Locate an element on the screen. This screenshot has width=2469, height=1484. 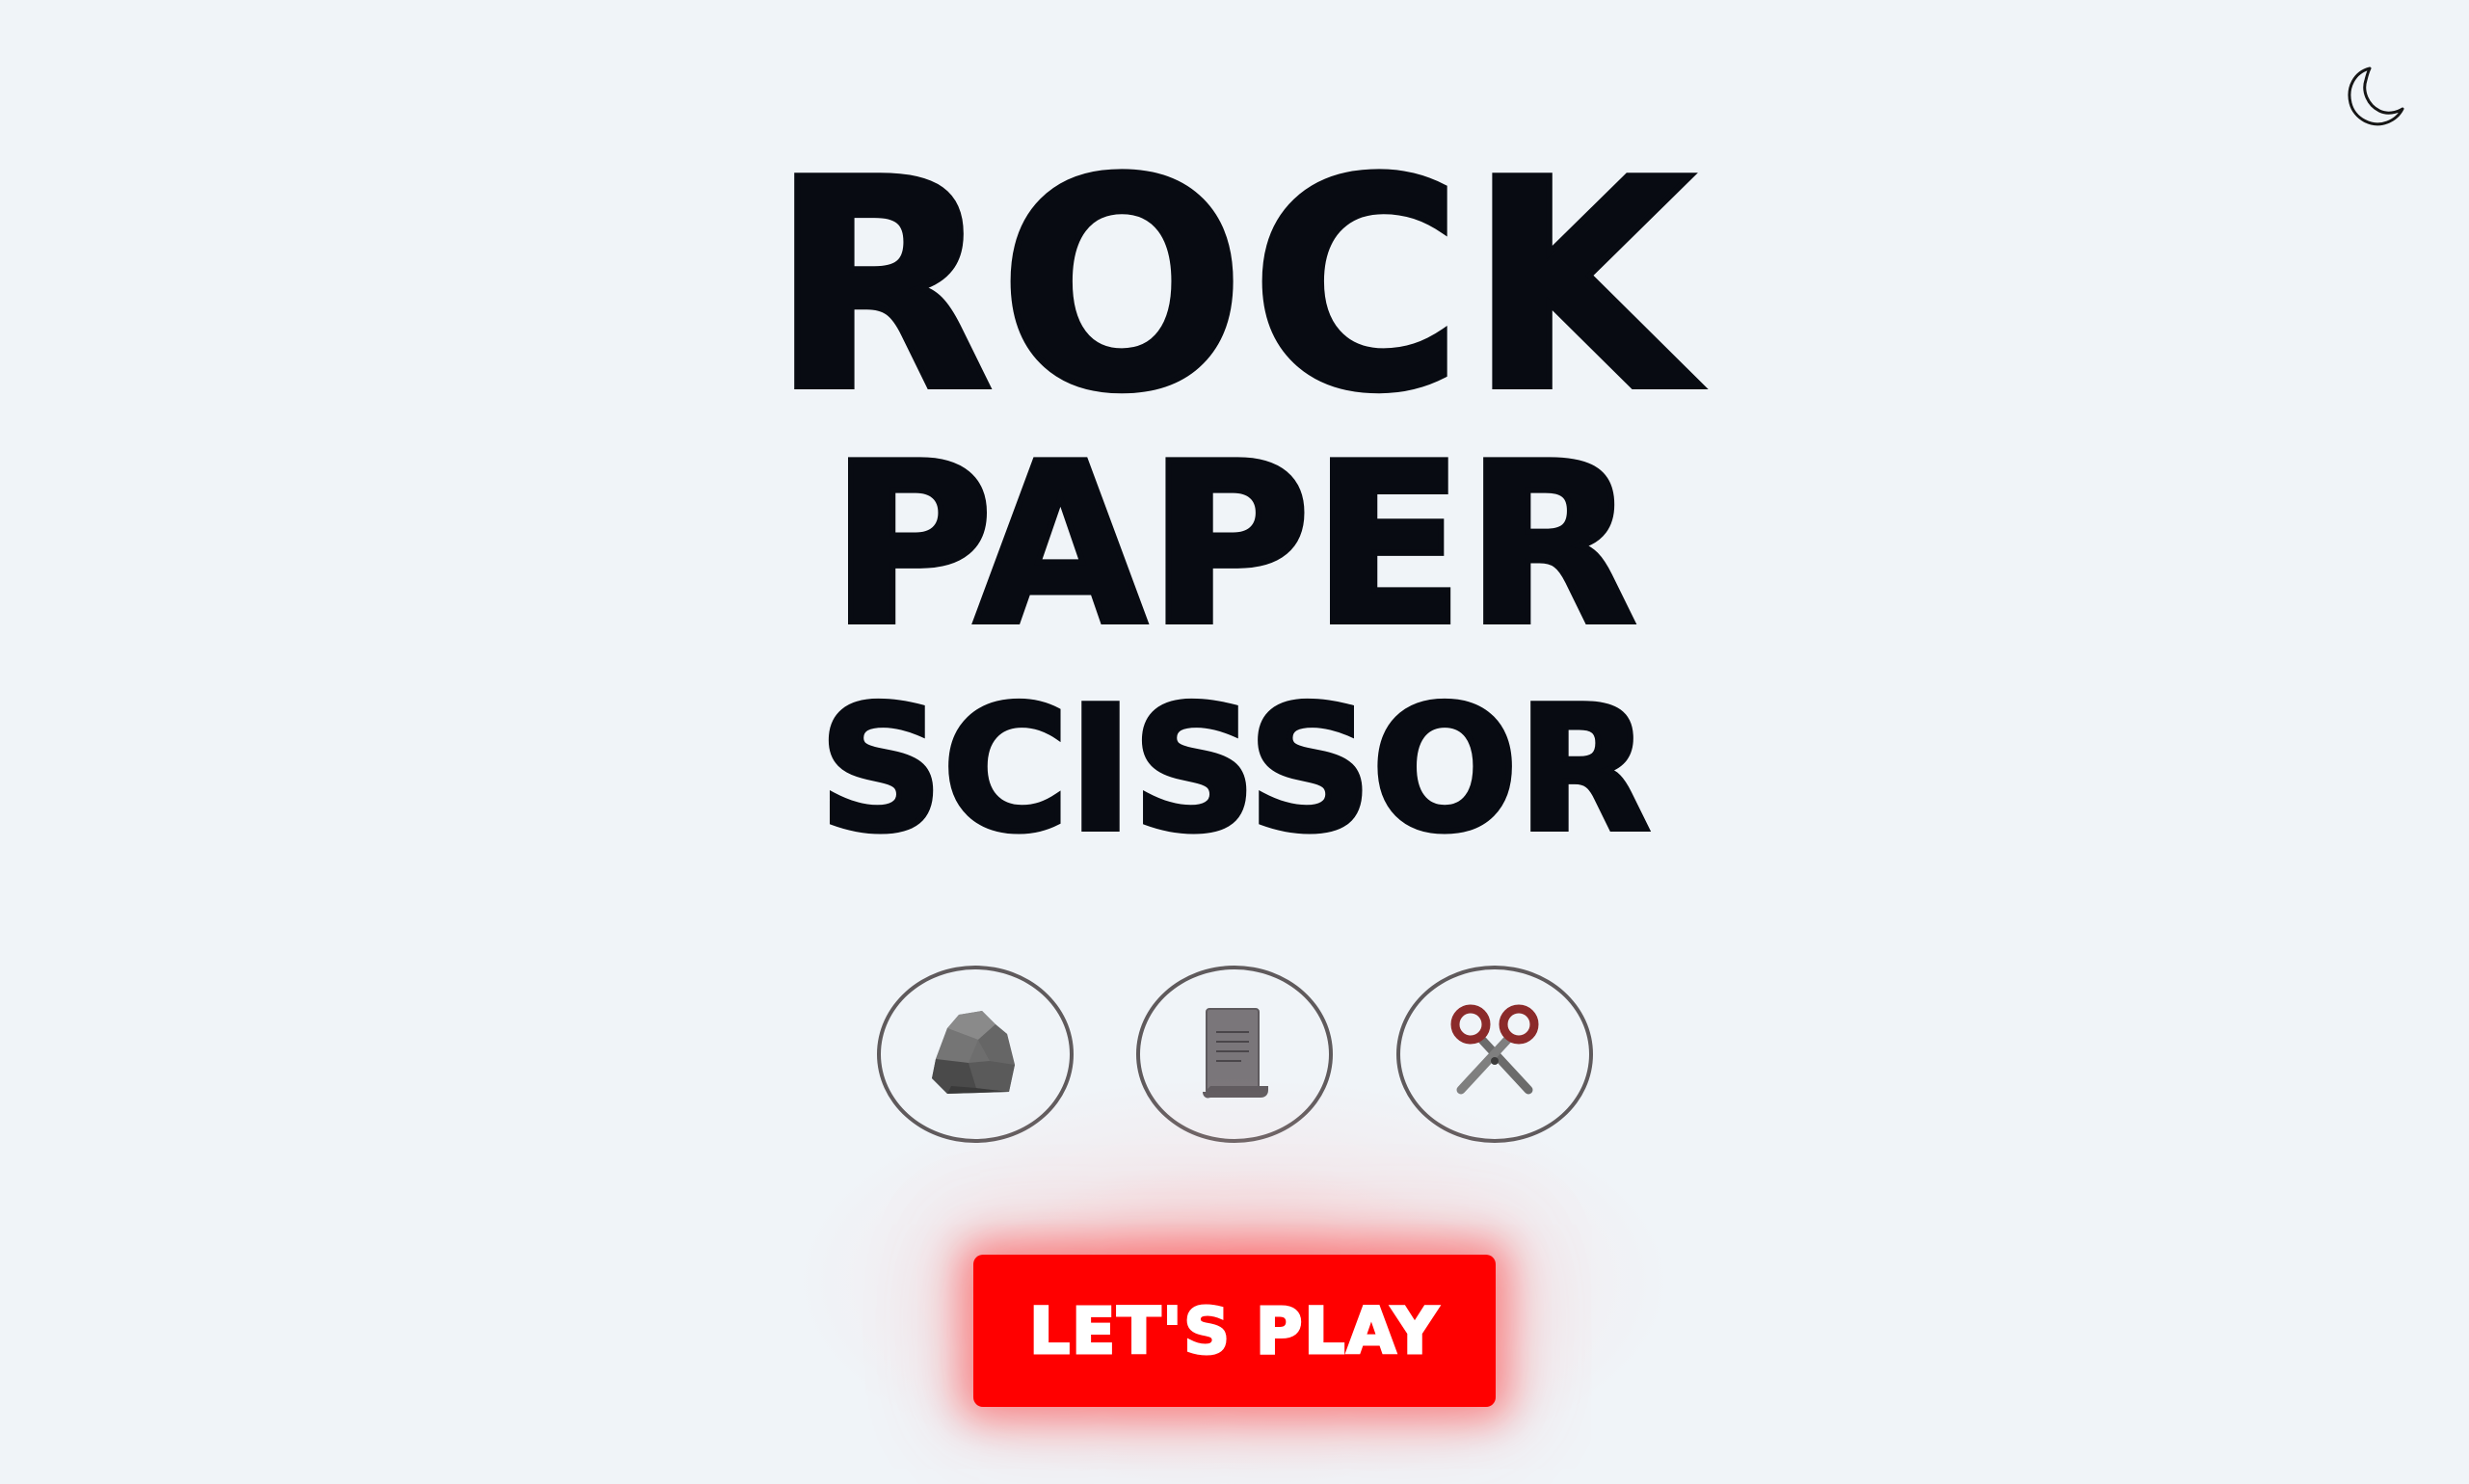
theme-toggle-button is located at coordinates (2374, 96).